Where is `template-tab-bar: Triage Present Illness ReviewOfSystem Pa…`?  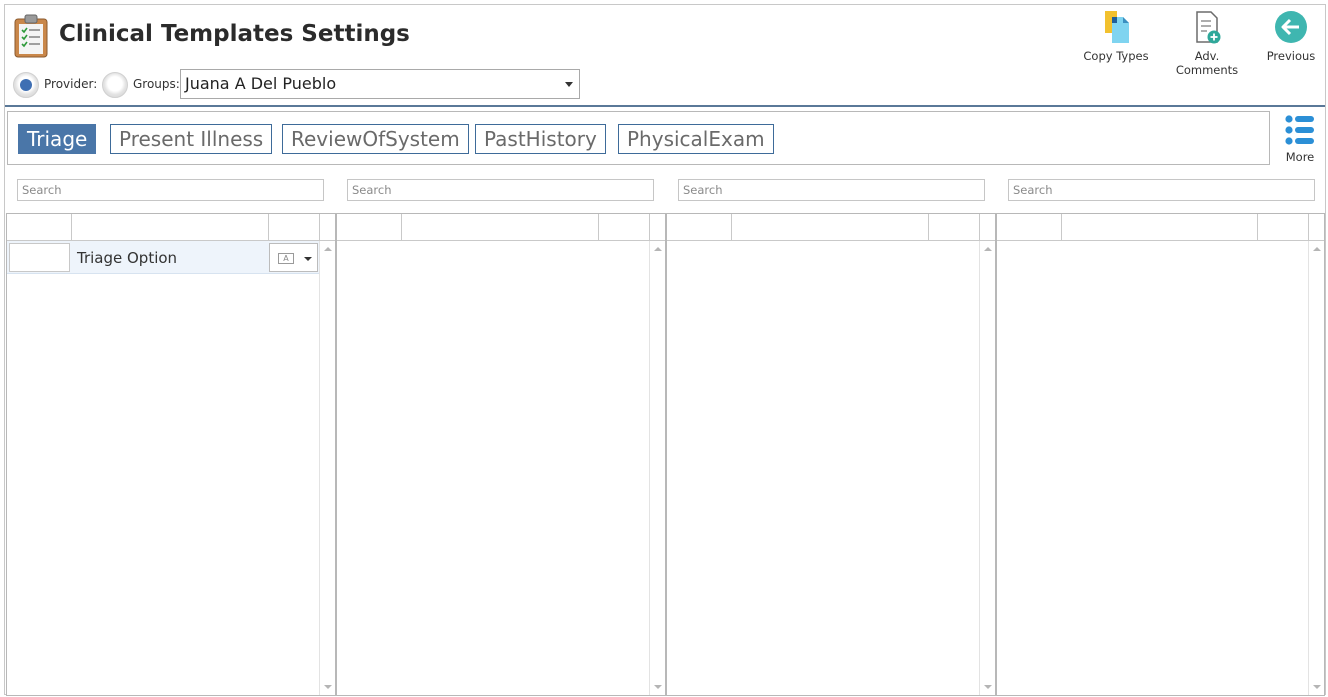 template-tab-bar: Triage Present Illness ReviewOfSystem Pa… is located at coordinates (638, 138).